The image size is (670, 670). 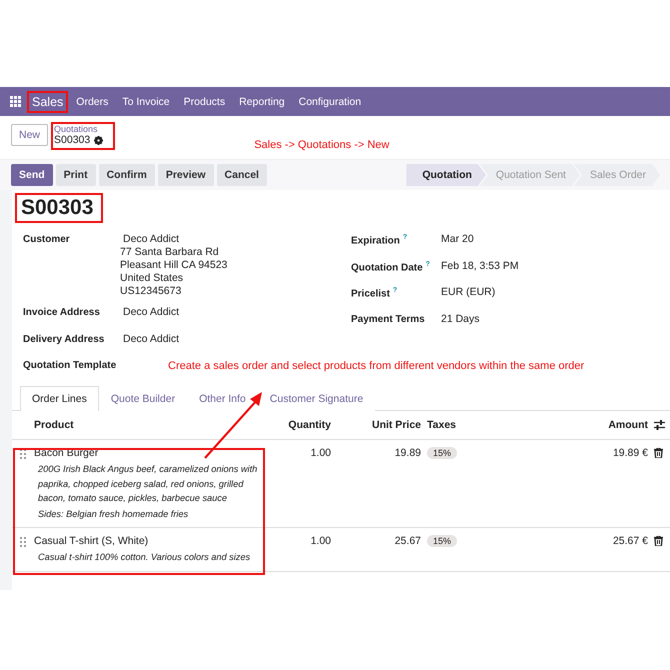 What do you see at coordinates (70, 366) in the screenshot?
I see `field-label: Quotation Template` at bounding box center [70, 366].